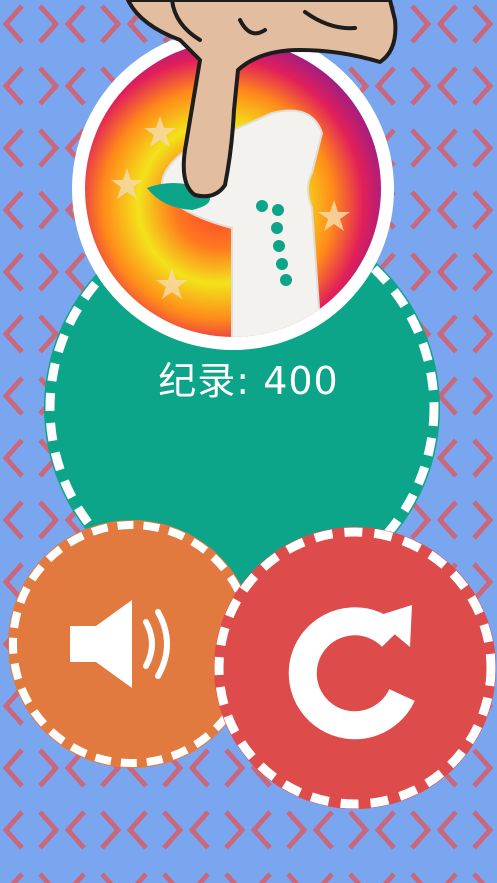 Image resolution: width=497 pixels, height=883 pixels. I want to click on best-score-text: 纪录: 400, so click(248, 377).